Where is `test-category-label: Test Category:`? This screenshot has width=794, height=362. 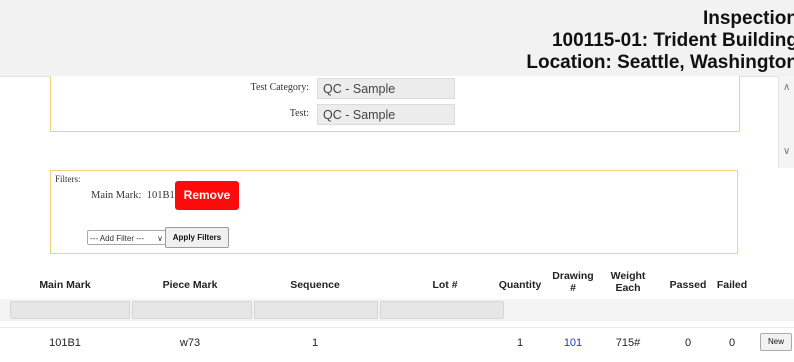
test-category-label: Test Category: is located at coordinates (279, 87).